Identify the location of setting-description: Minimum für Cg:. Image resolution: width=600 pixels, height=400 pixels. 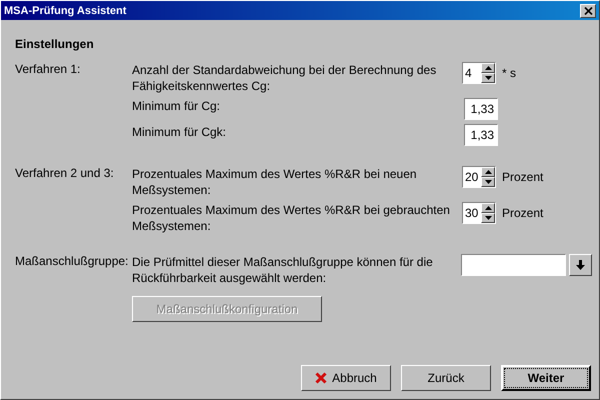
(177, 106).